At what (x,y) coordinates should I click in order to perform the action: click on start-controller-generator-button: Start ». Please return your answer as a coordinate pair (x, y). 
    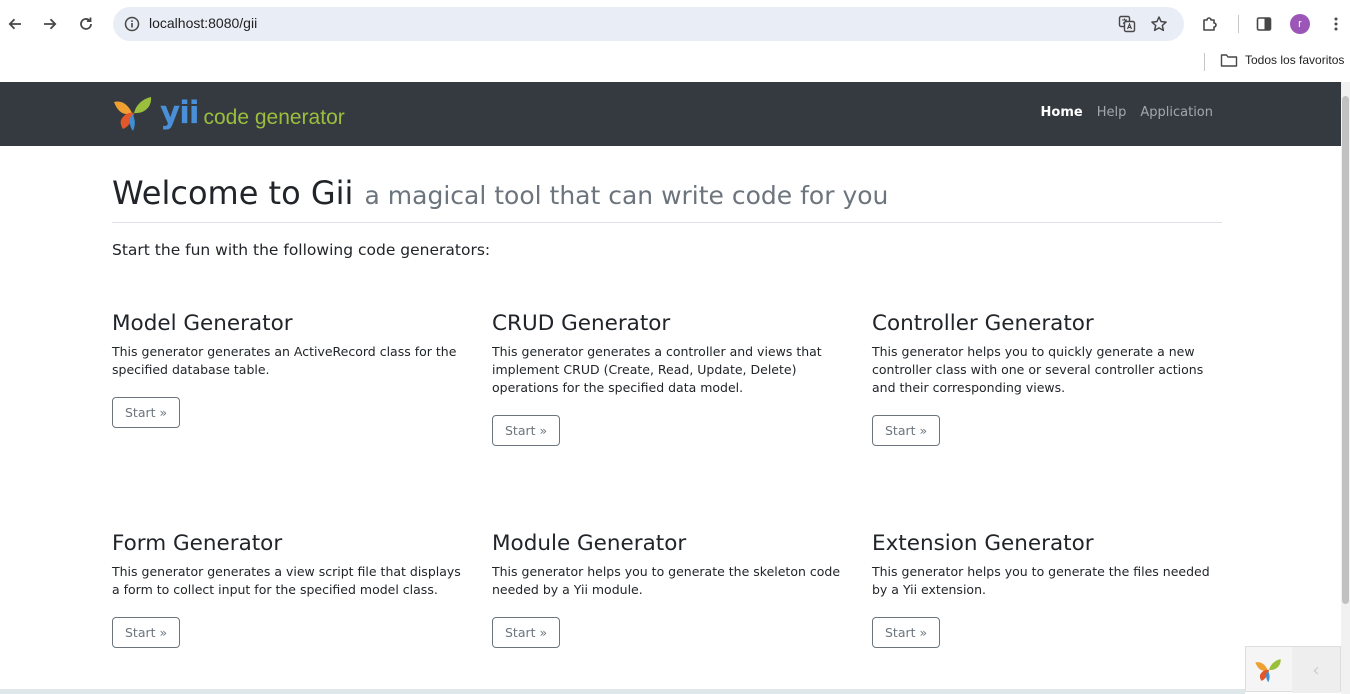
    Looking at the image, I should click on (906, 430).